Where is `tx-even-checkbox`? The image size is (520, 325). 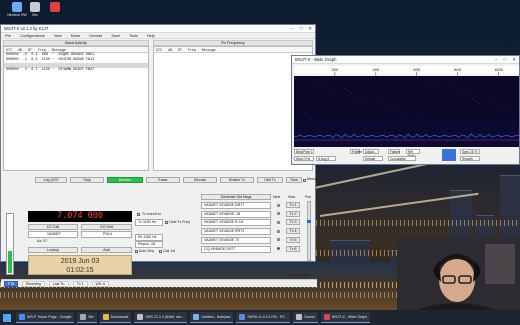 tx-even-checkbox is located at coordinates (138, 214).